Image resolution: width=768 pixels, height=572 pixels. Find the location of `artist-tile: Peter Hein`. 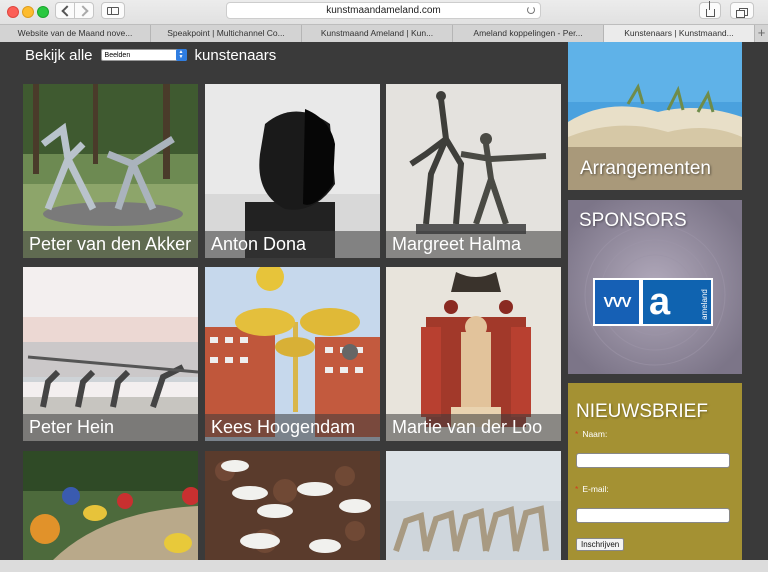

artist-tile: Peter Hein is located at coordinates (110, 354).